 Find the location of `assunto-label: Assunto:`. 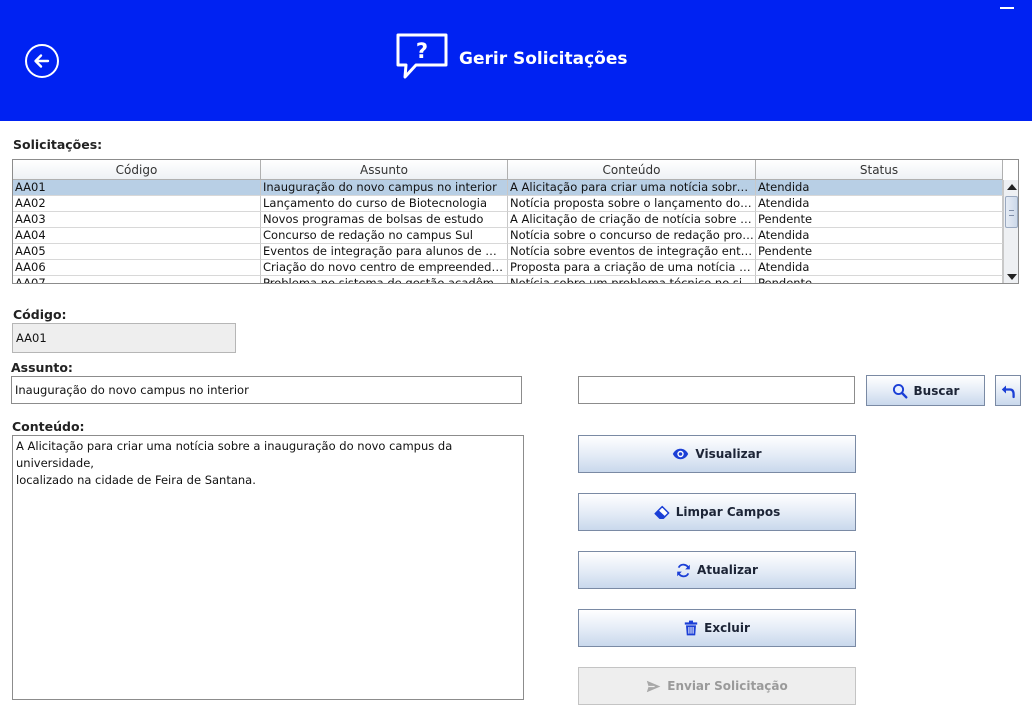

assunto-label: Assunto: is located at coordinates (42, 367).